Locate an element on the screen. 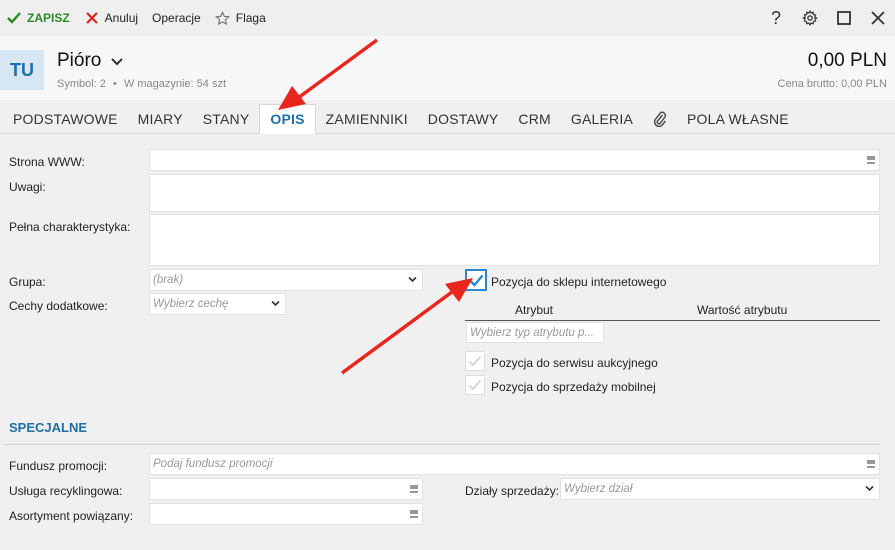 The height and width of the screenshot is (550, 895). cancel-button: Anuluj is located at coordinates (111, 18).